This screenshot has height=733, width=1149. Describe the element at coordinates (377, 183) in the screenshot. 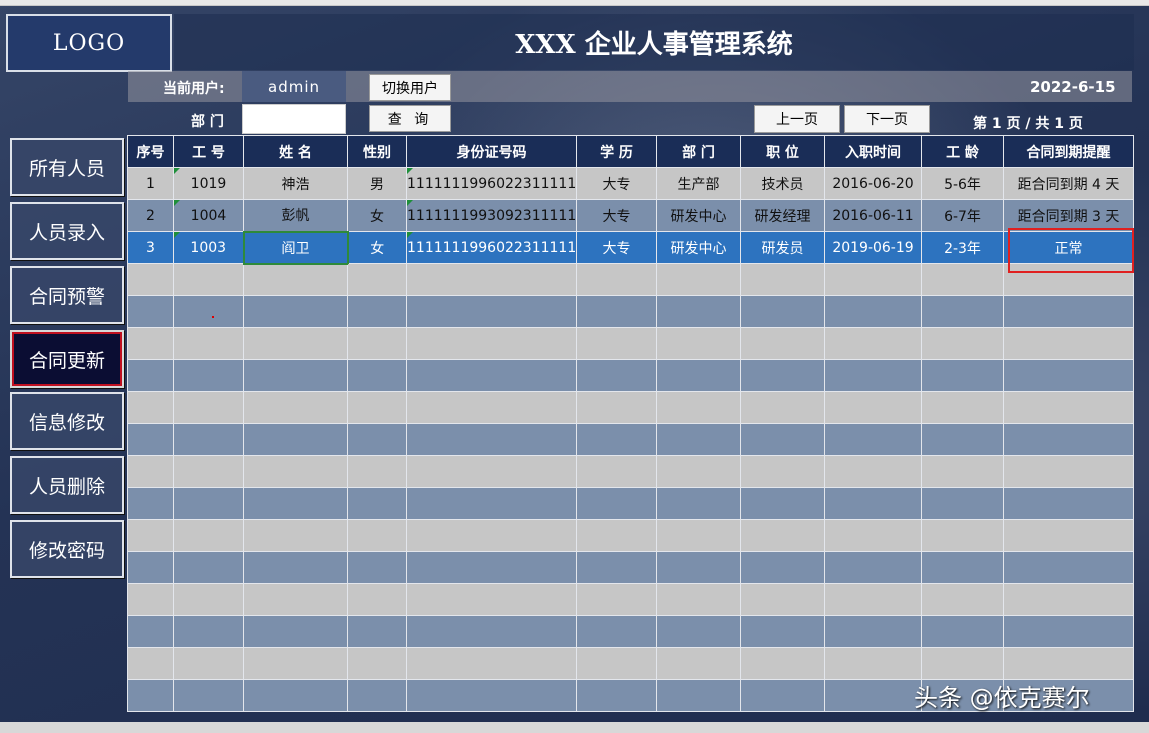

I see `table-cell: 男` at that location.